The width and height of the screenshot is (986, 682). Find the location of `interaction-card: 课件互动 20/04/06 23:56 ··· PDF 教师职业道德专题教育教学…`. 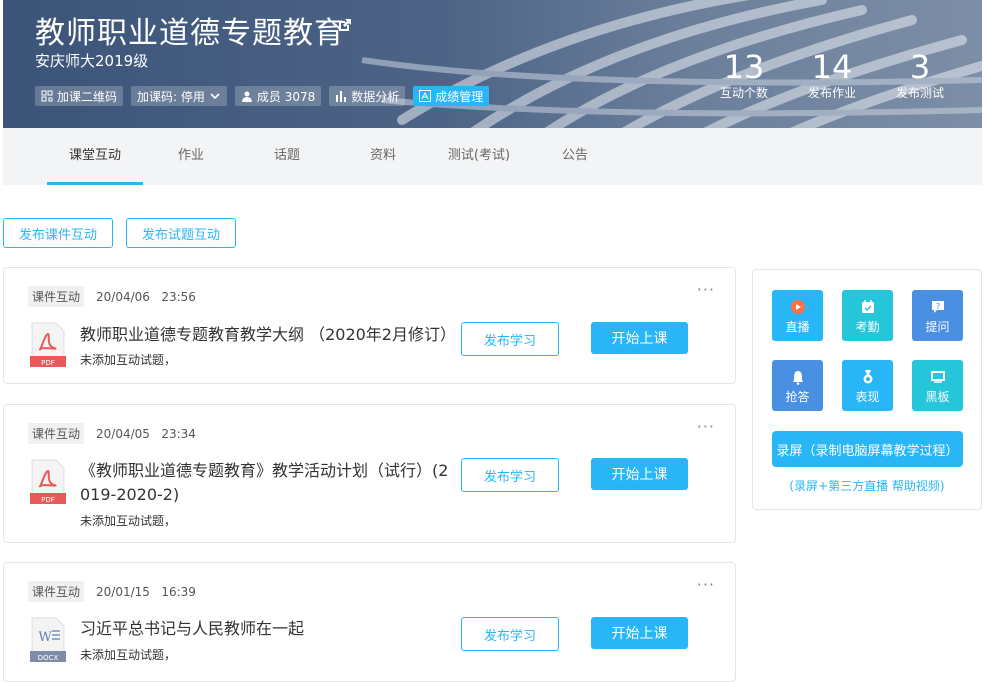

interaction-card: 课件互动 20/04/06 23:56 ··· PDF 教师职业道德专题教育教学… is located at coordinates (369, 325).